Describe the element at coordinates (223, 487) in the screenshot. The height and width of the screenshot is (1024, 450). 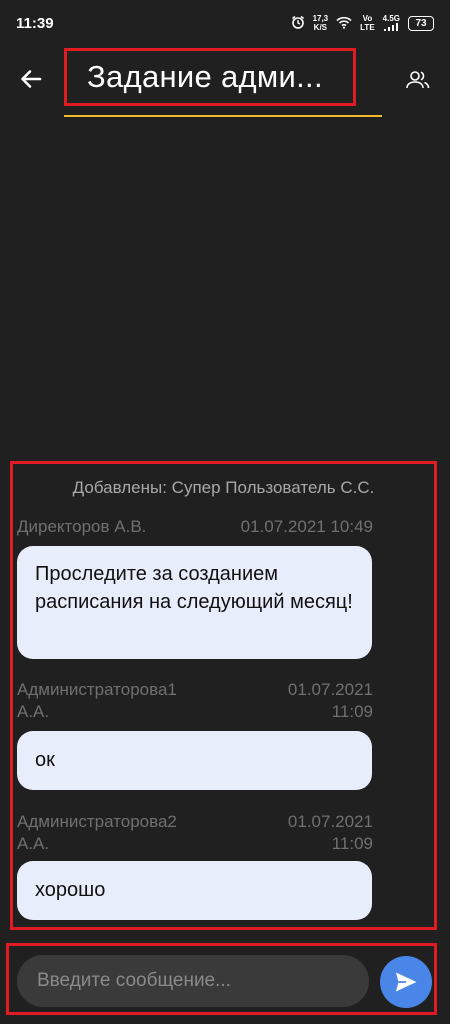
I see `system-note: Добавлены: Супер Пользователь С.С.` at that location.